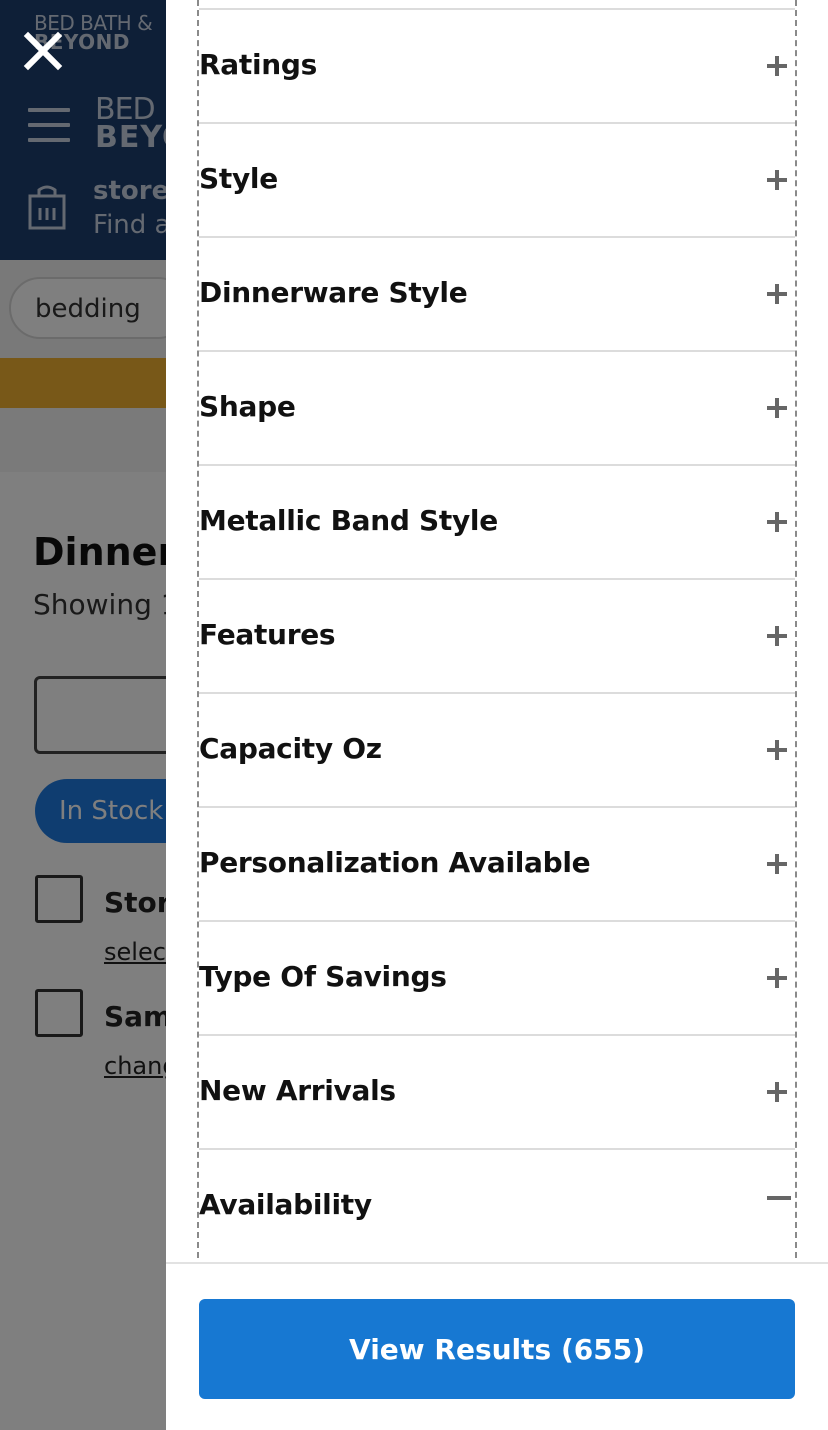  What do you see at coordinates (238, 178) in the screenshot?
I see `filter-label: Style` at bounding box center [238, 178].